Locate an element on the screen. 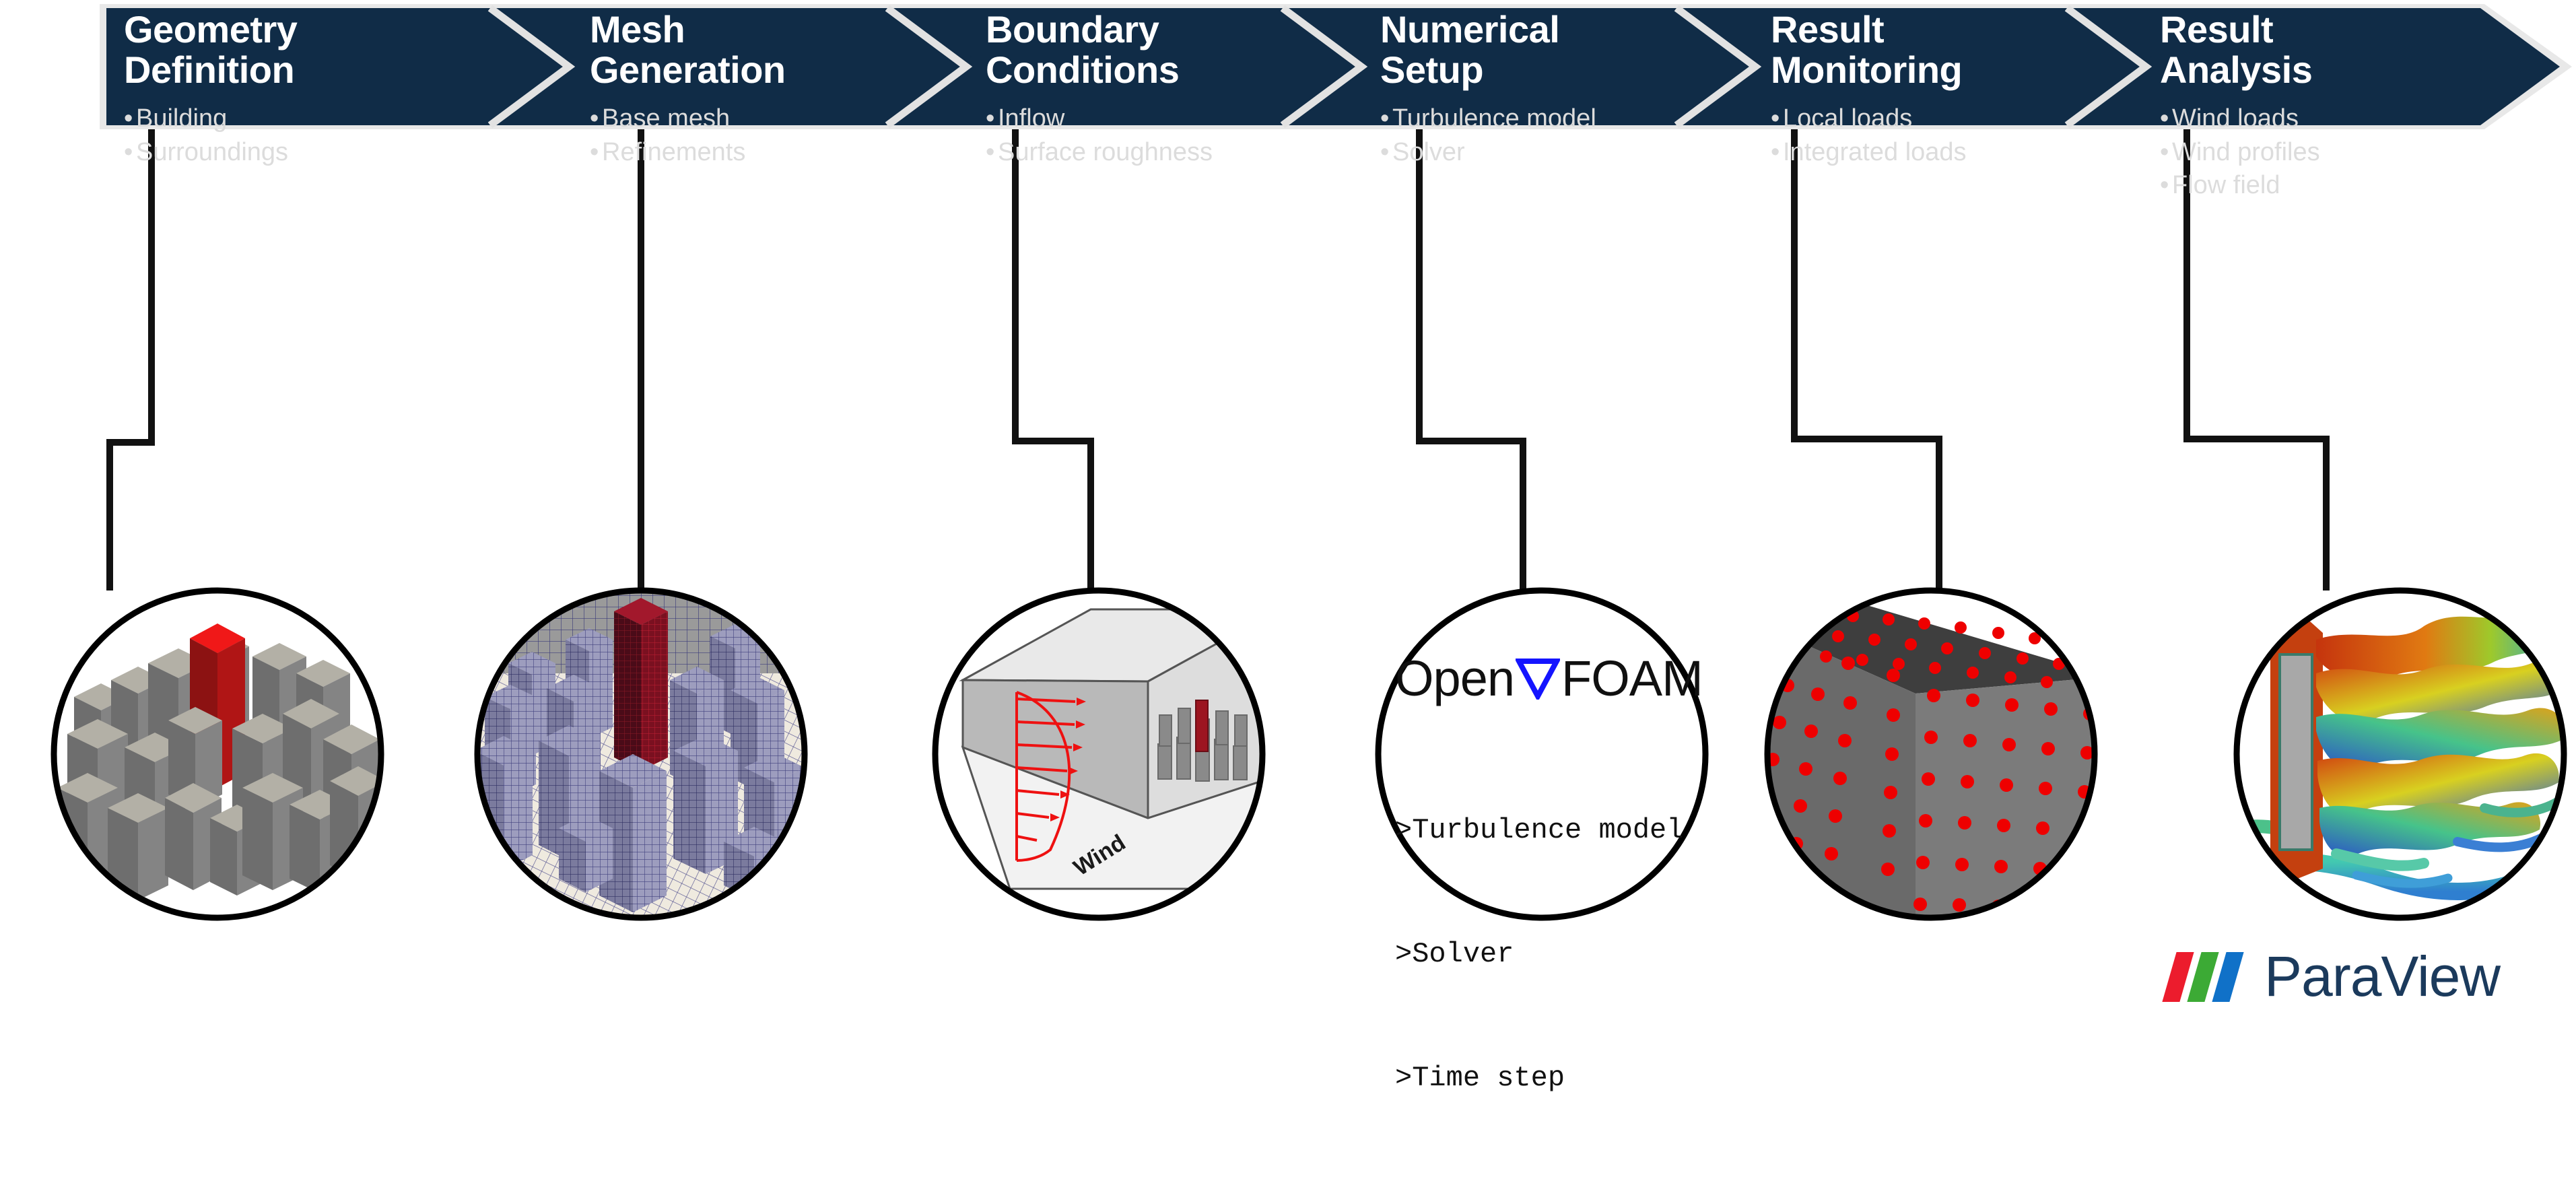  bullet-item: • Building is located at coordinates (299, 119).